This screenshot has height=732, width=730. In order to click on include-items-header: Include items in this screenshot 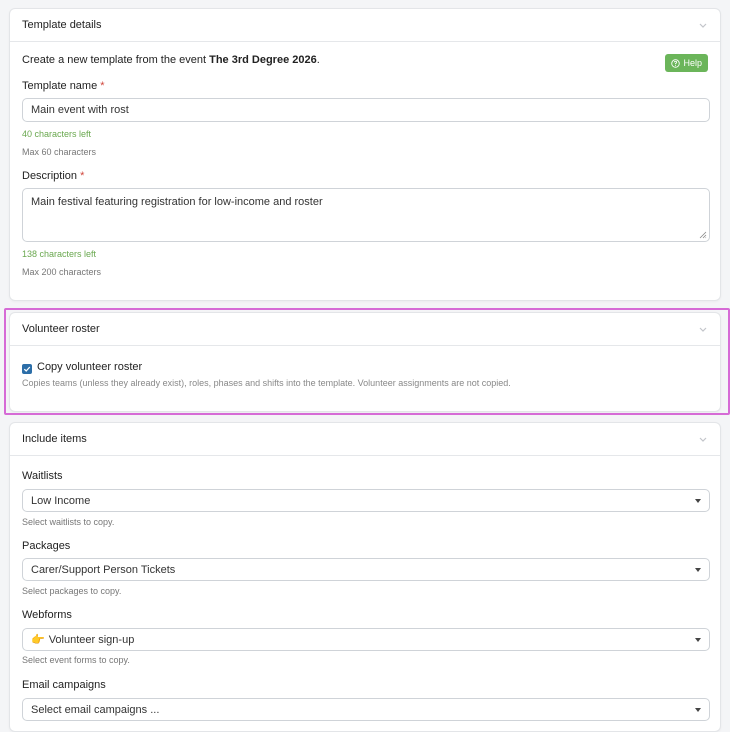, I will do `click(365, 439)`.